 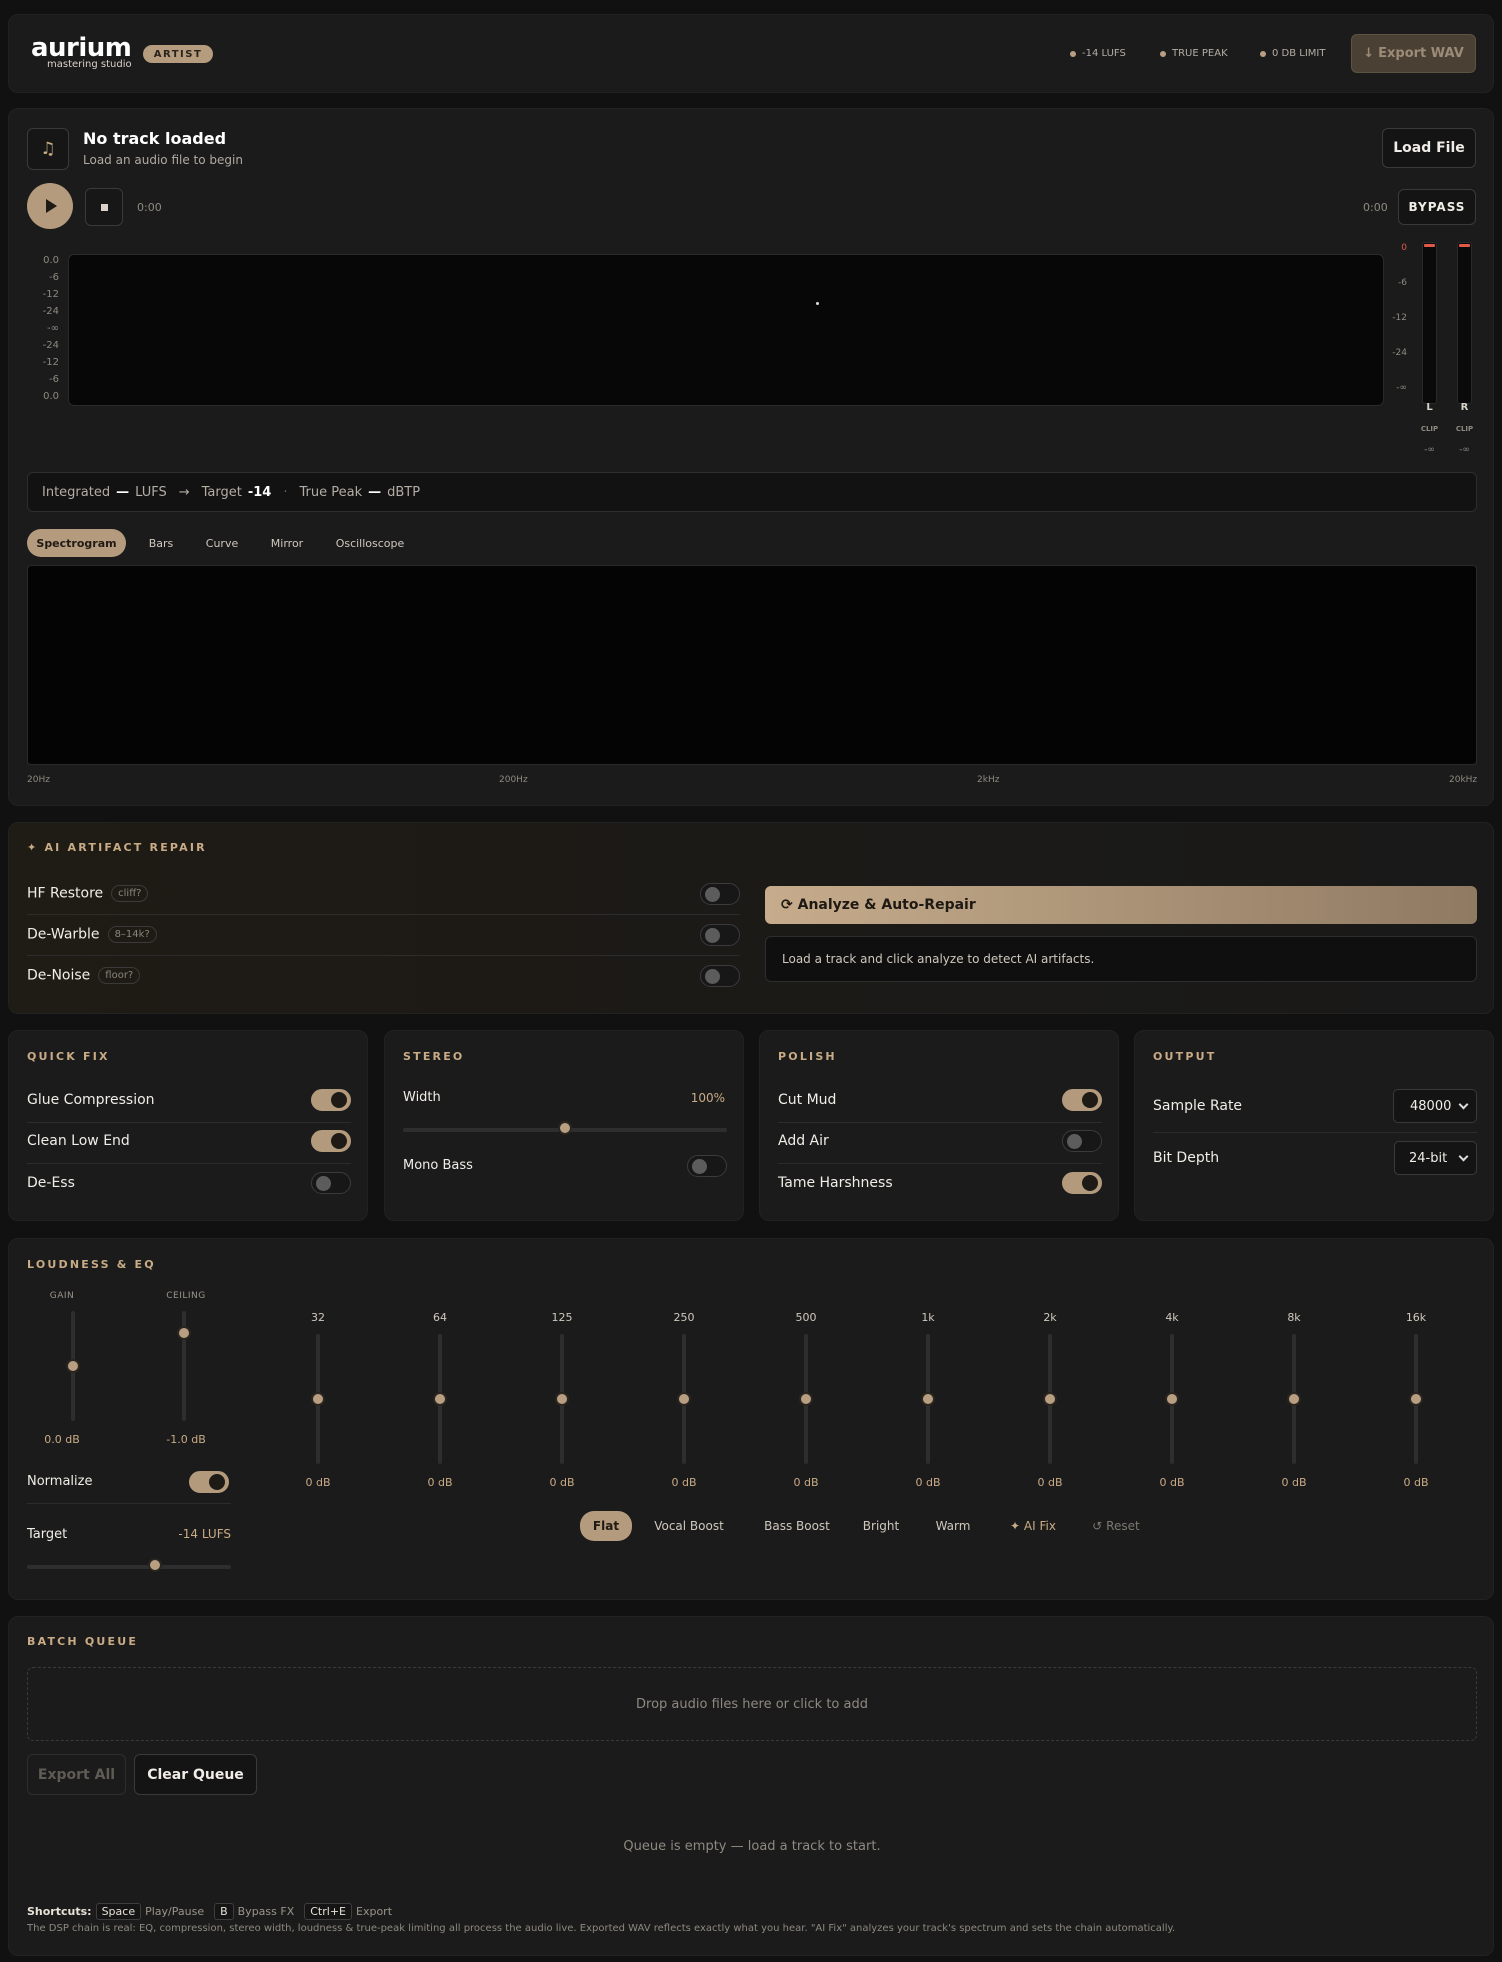 What do you see at coordinates (62, 1439) in the screenshot?
I see `gain-value: 0.0 dB` at bounding box center [62, 1439].